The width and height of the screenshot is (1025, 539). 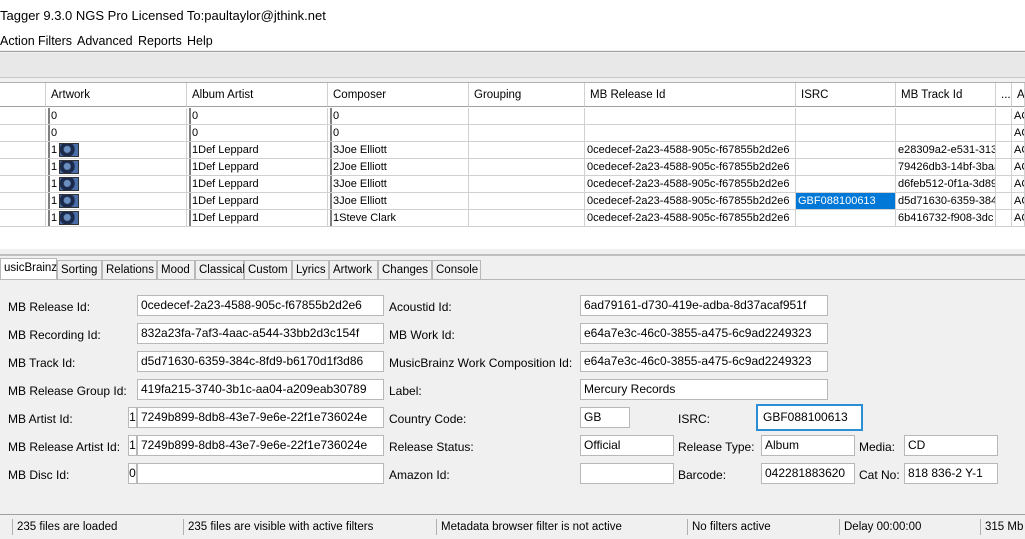 What do you see at coordinates (260, 361) in the screenshot?
I see `mb-track-id-field: d5d71630-6359-384c-8fd9-b6170d1f3d86` at bounding box center [260, 361].